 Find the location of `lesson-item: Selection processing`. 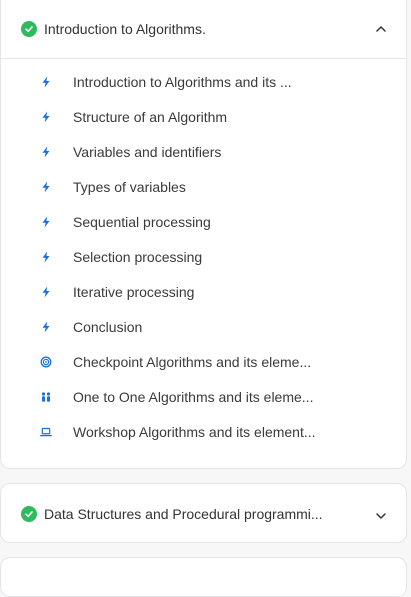

lesson-item: Selection processing is located at coordinates (203, 256).